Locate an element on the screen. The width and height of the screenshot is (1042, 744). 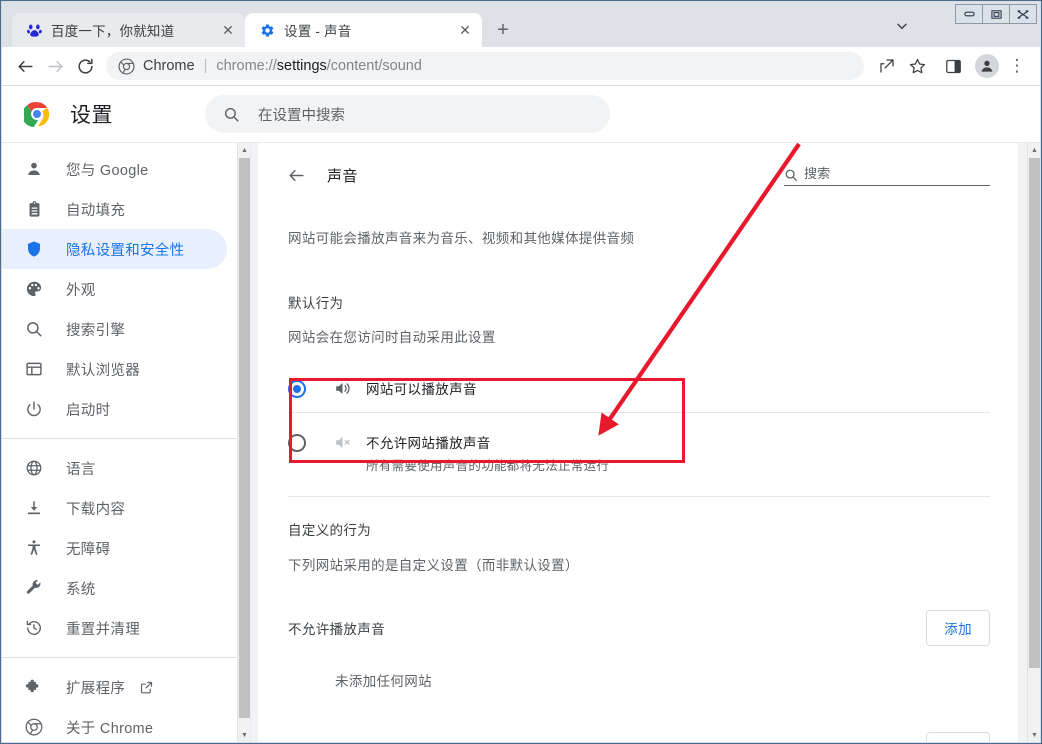
sidebar-item-reset-and-cleanup: 重置并清理 is located at coordinates (114, 628).